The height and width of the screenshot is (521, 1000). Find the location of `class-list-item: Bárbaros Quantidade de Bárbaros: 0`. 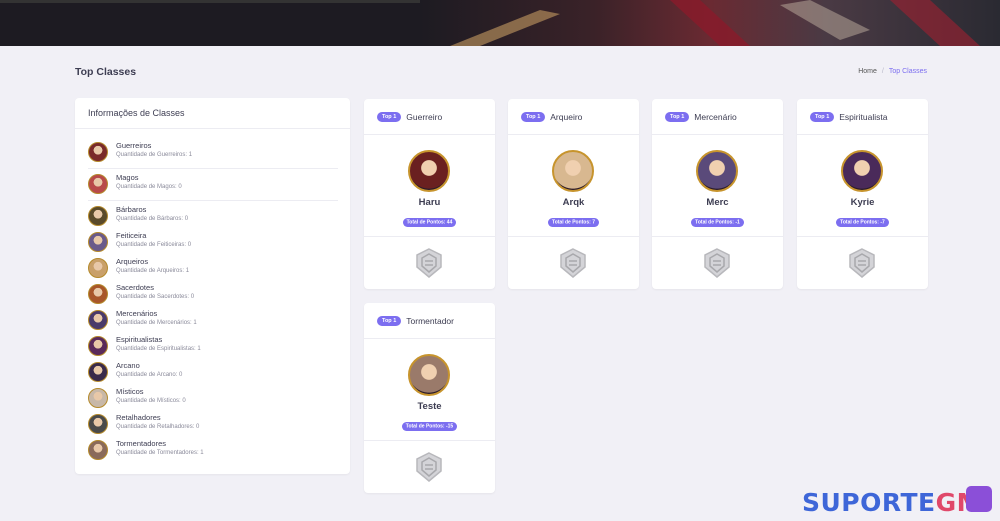

class-list-item: Bárbaros Quantidade de Bárbaros: 0 is located at coordinates (213, 217).